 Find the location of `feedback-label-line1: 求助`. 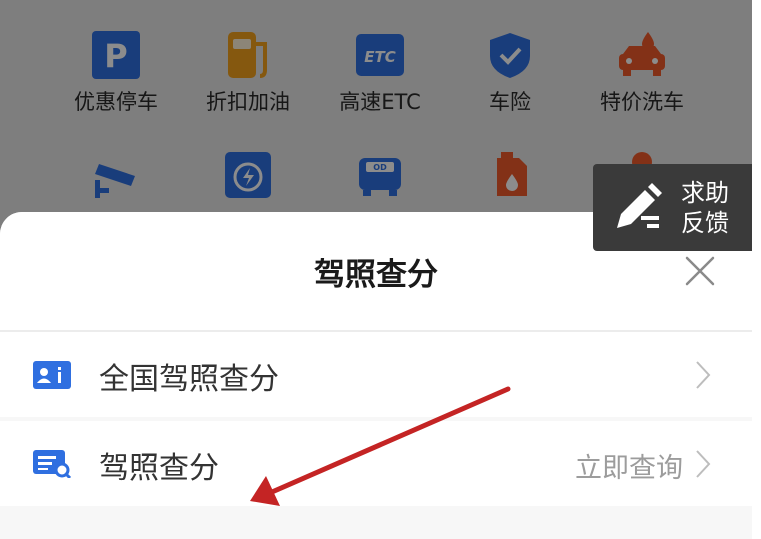

feedback-label-line1: 求助 is located at coordinates (705, 193).